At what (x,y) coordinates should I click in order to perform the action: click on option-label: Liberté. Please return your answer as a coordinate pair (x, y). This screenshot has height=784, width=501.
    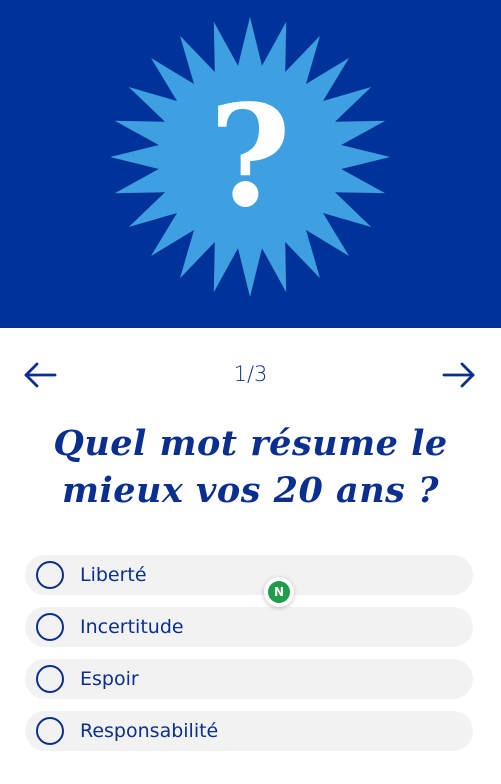
    Looking at the image, I should click on (113, 575).